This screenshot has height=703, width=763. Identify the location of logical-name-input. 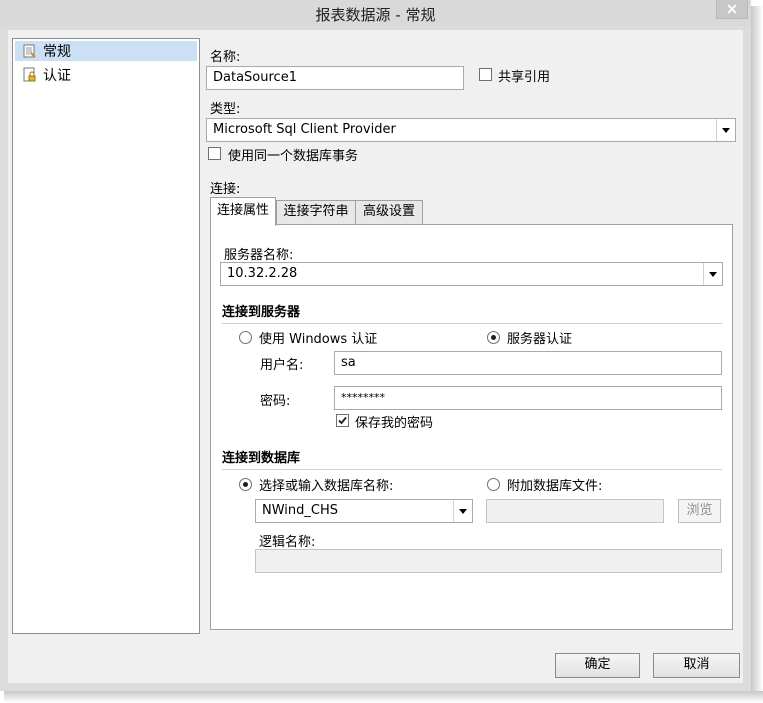
(488, 561).